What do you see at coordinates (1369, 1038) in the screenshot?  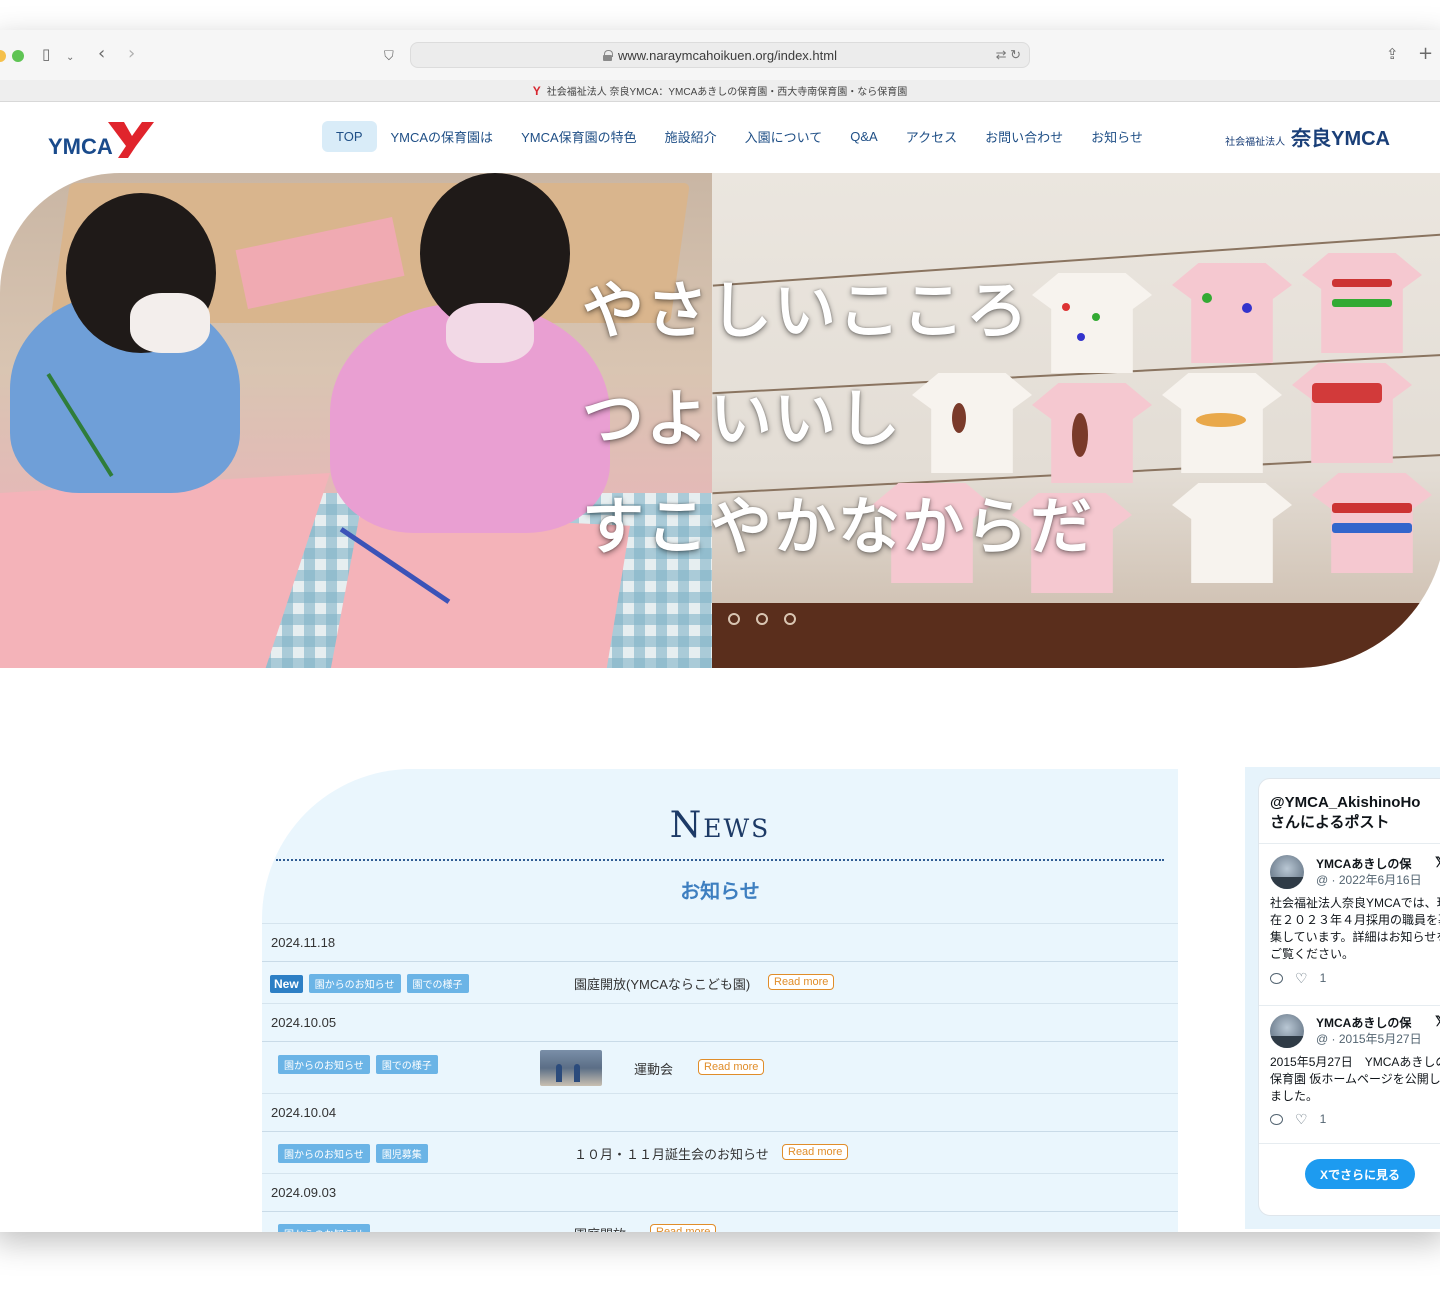 I see `x-post-meta: @ · 2015年5月27日` at bounding box center [1369, 1038].